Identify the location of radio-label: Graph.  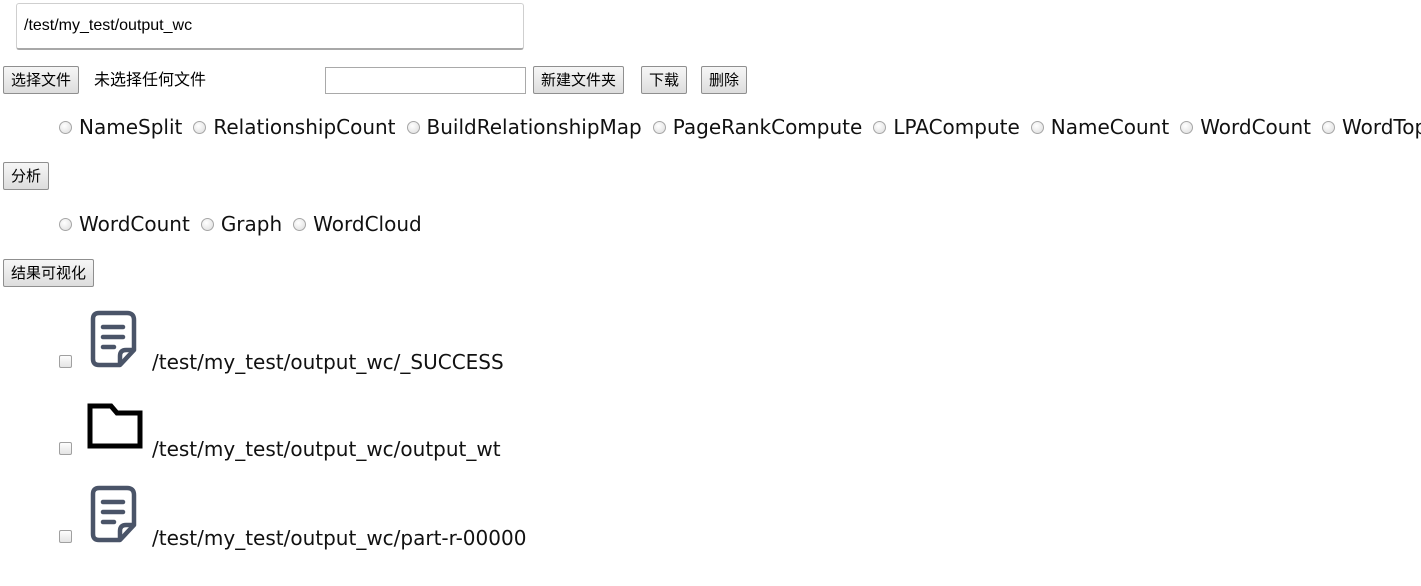
(251, 224).